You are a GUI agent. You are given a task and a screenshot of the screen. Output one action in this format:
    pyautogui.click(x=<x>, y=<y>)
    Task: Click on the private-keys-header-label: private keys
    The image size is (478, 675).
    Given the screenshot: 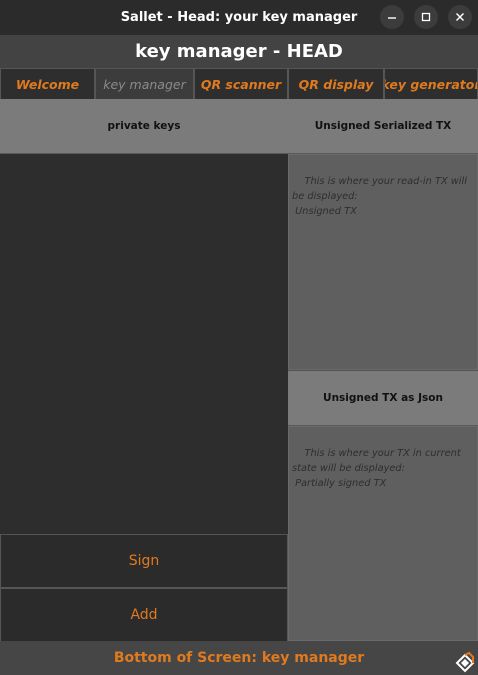 What is the action you would take?
    pyautogui.click(x=144, y=126)
    